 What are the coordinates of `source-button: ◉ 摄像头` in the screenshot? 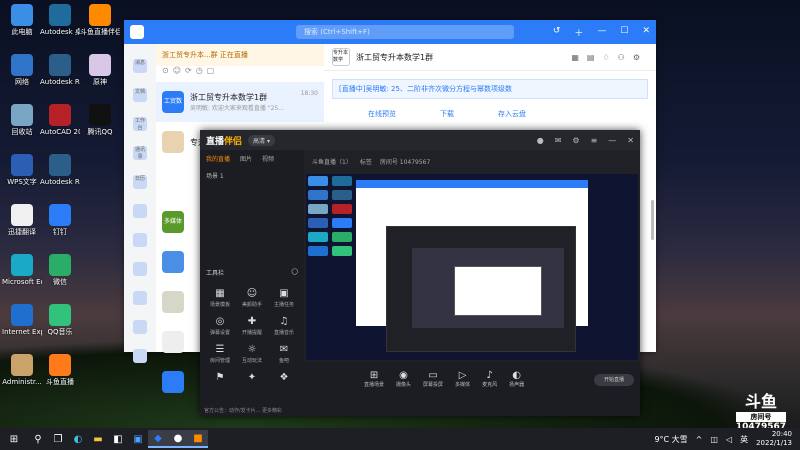 It's located at (403, 379).